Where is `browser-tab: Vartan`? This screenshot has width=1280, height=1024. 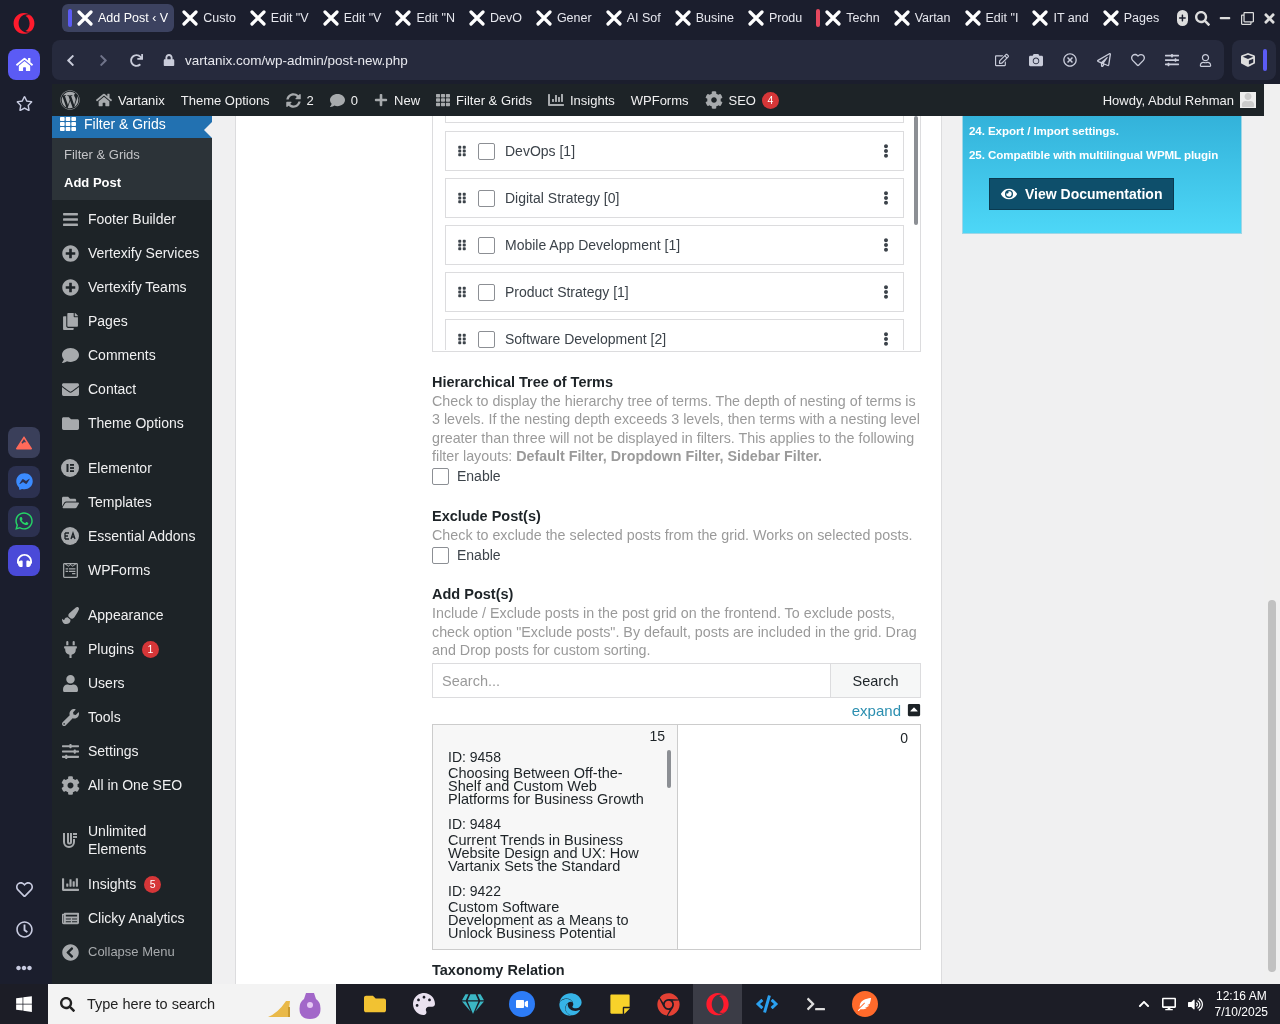 browser-tab: Vartan is located at coordinates (922, 18).